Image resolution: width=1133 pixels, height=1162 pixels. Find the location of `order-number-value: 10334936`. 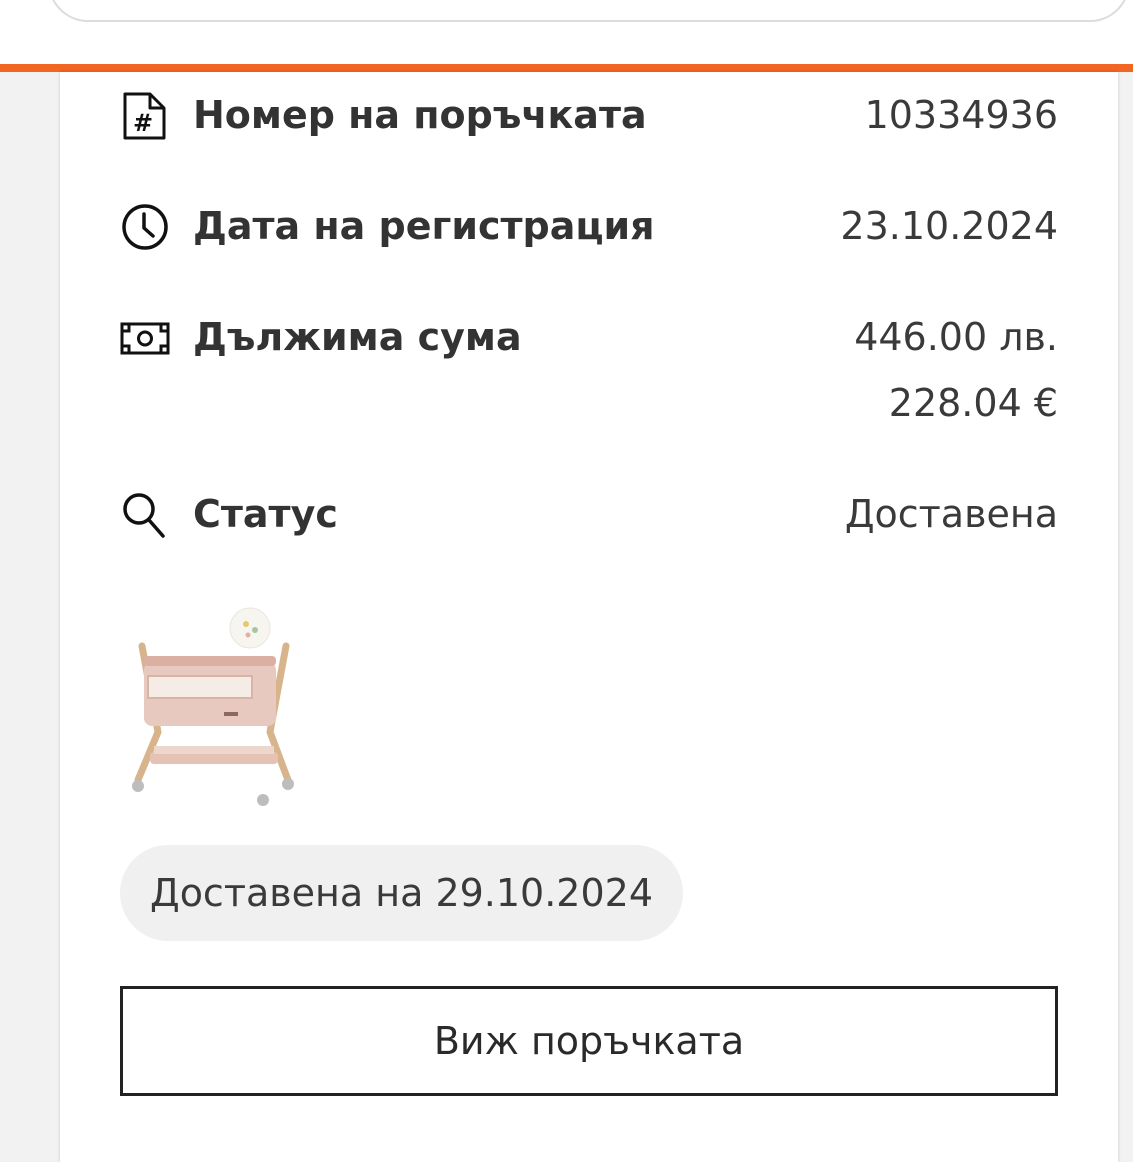

order-number-value: 10334936 is located at coordinates (961, 115).